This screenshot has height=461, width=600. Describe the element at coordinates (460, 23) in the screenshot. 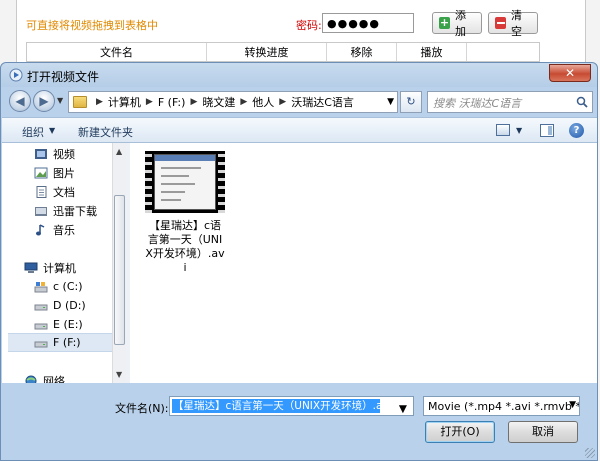

I see `add-button-label: 添加` at that location.